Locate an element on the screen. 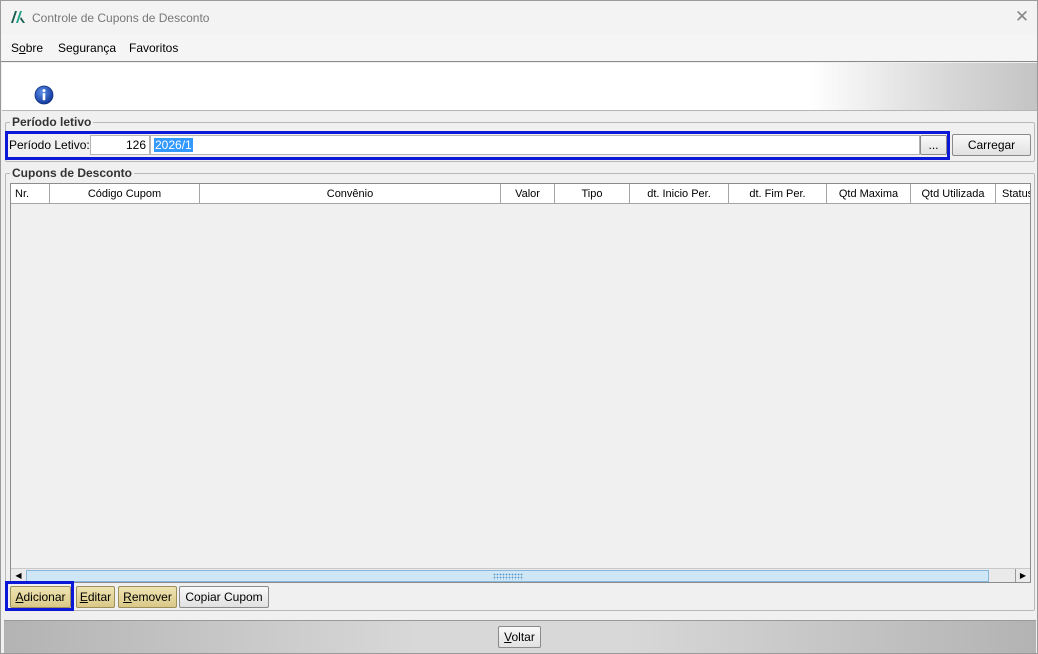 The width and height of the screenshot is (1038, 654). app-logo-icon is located at coordinates (18, 17).